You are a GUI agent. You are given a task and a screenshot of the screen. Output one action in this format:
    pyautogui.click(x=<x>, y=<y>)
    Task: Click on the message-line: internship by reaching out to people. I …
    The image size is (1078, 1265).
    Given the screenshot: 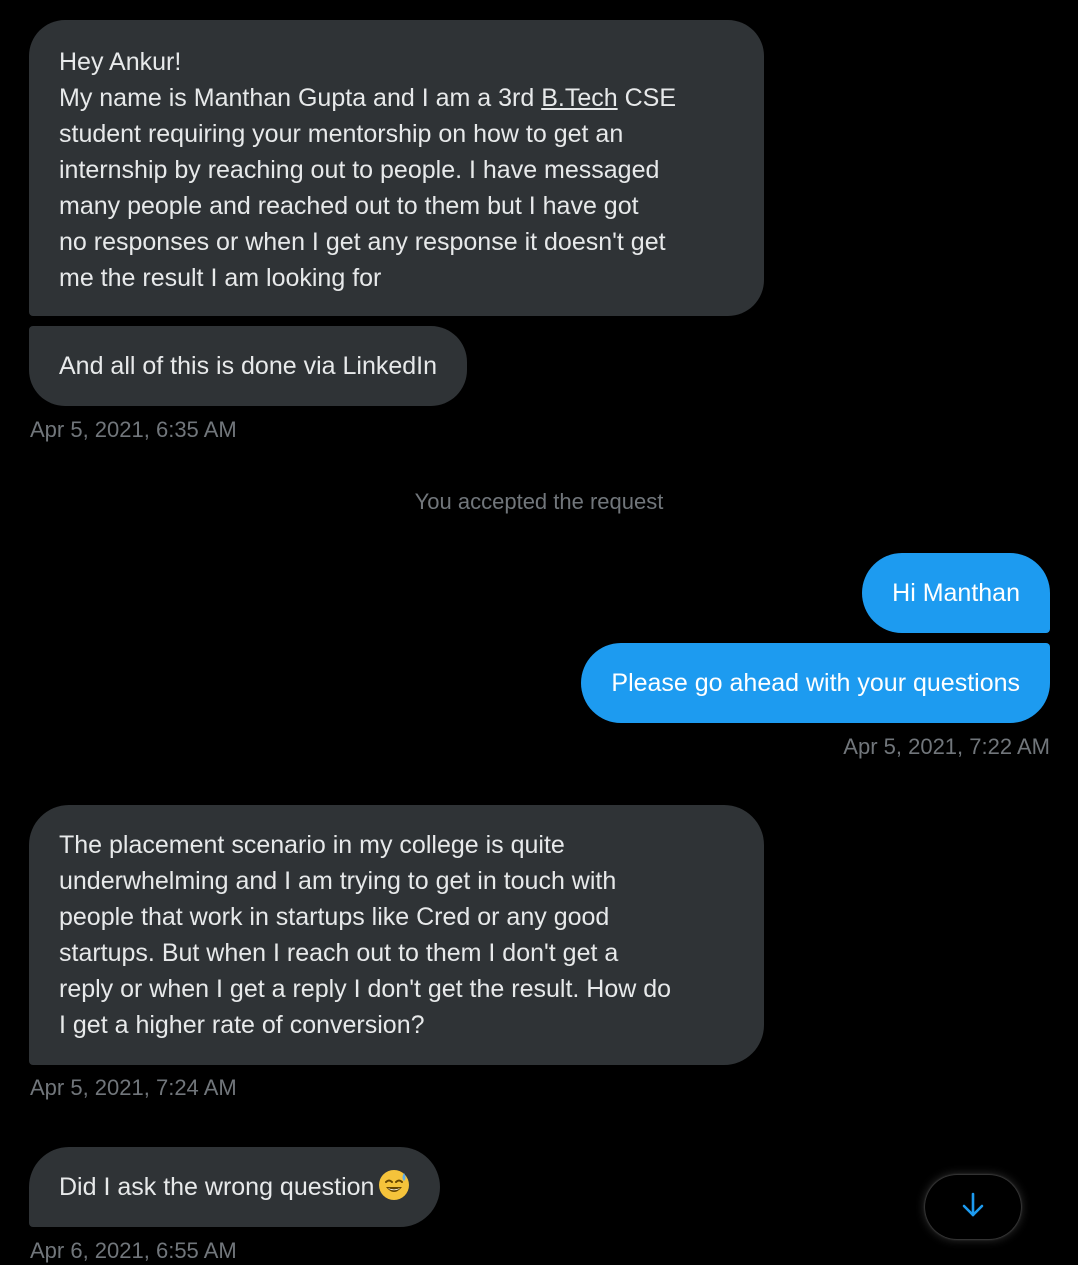 What is the action you would take?
    pyautogui.click(x=359, y=170)
    